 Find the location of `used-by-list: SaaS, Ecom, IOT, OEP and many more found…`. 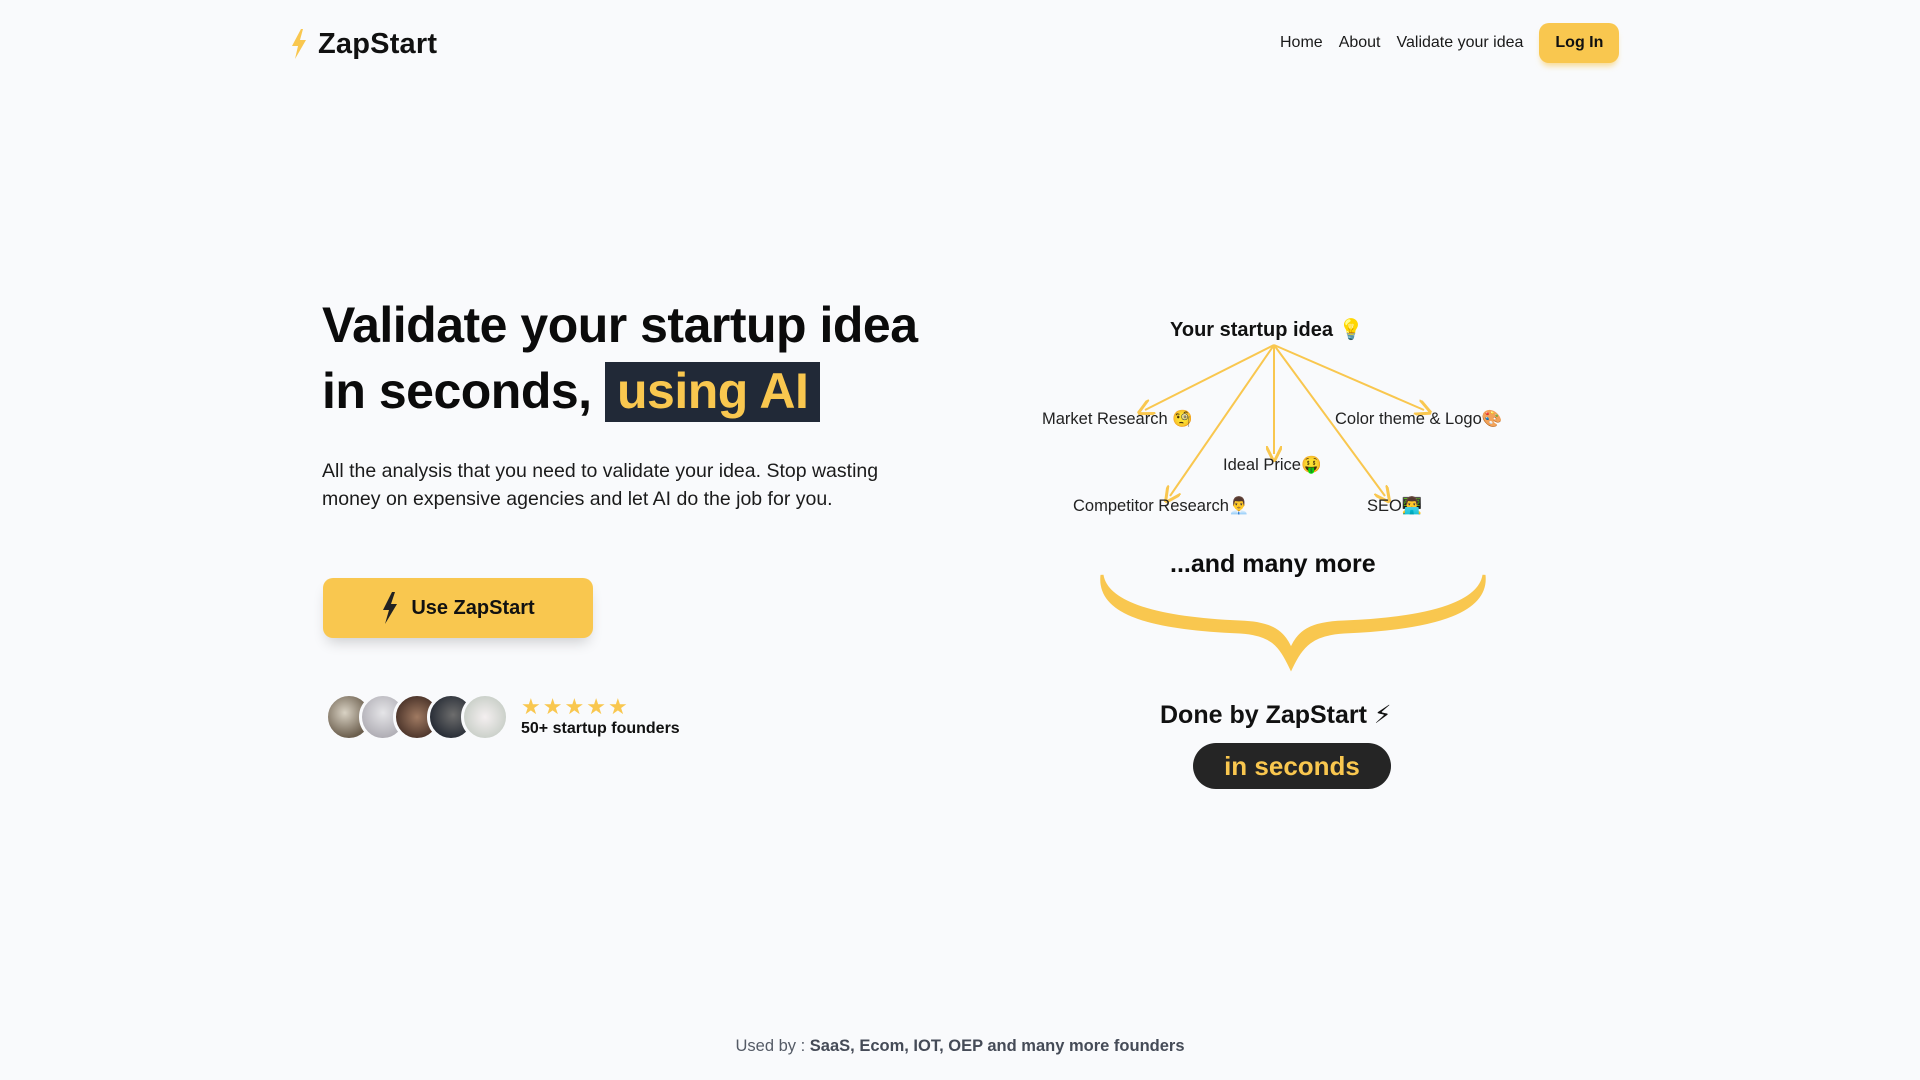

used-by-list: SaaS, Ecom, IOT, OEP and many more found… is located at coordinates (997, 1046).